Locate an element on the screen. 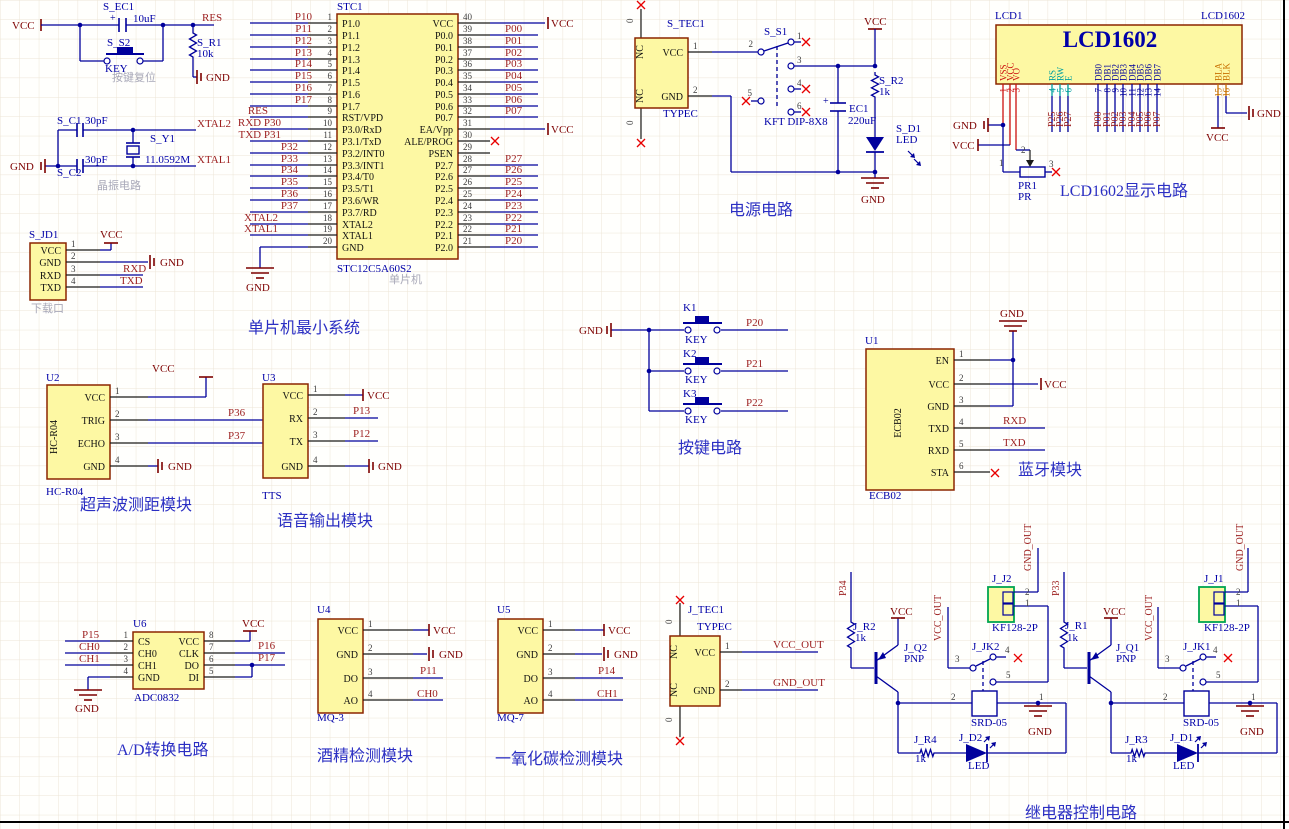 This screenshot has height=829, width=1289. pin-number: 35 is located at coordinates (468, 76).